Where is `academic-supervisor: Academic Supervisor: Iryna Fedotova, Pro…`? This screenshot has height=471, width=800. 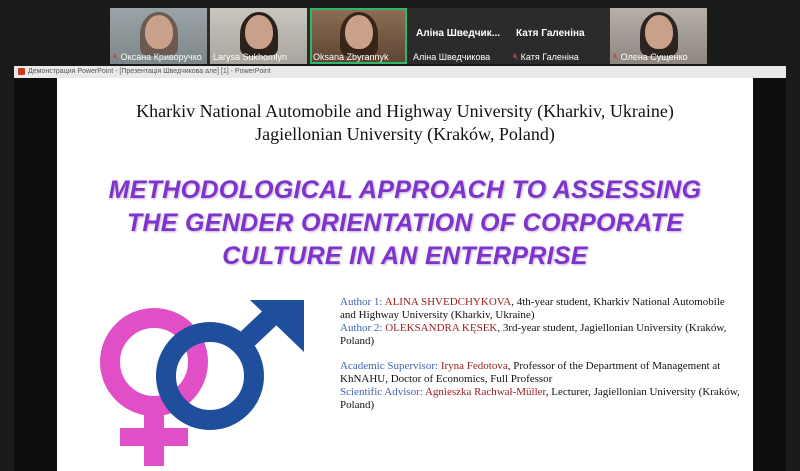
academic-supervisor: Academic Supervisor: Iryna Fedotova, Pro… is located at coordinates (530, 372).